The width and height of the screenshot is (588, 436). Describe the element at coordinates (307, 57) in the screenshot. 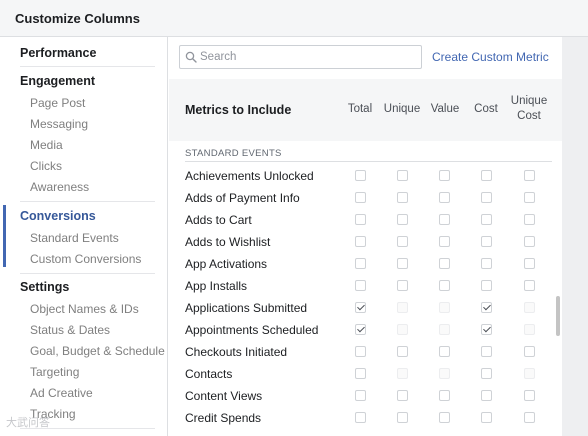

I see `search-input` at that location.